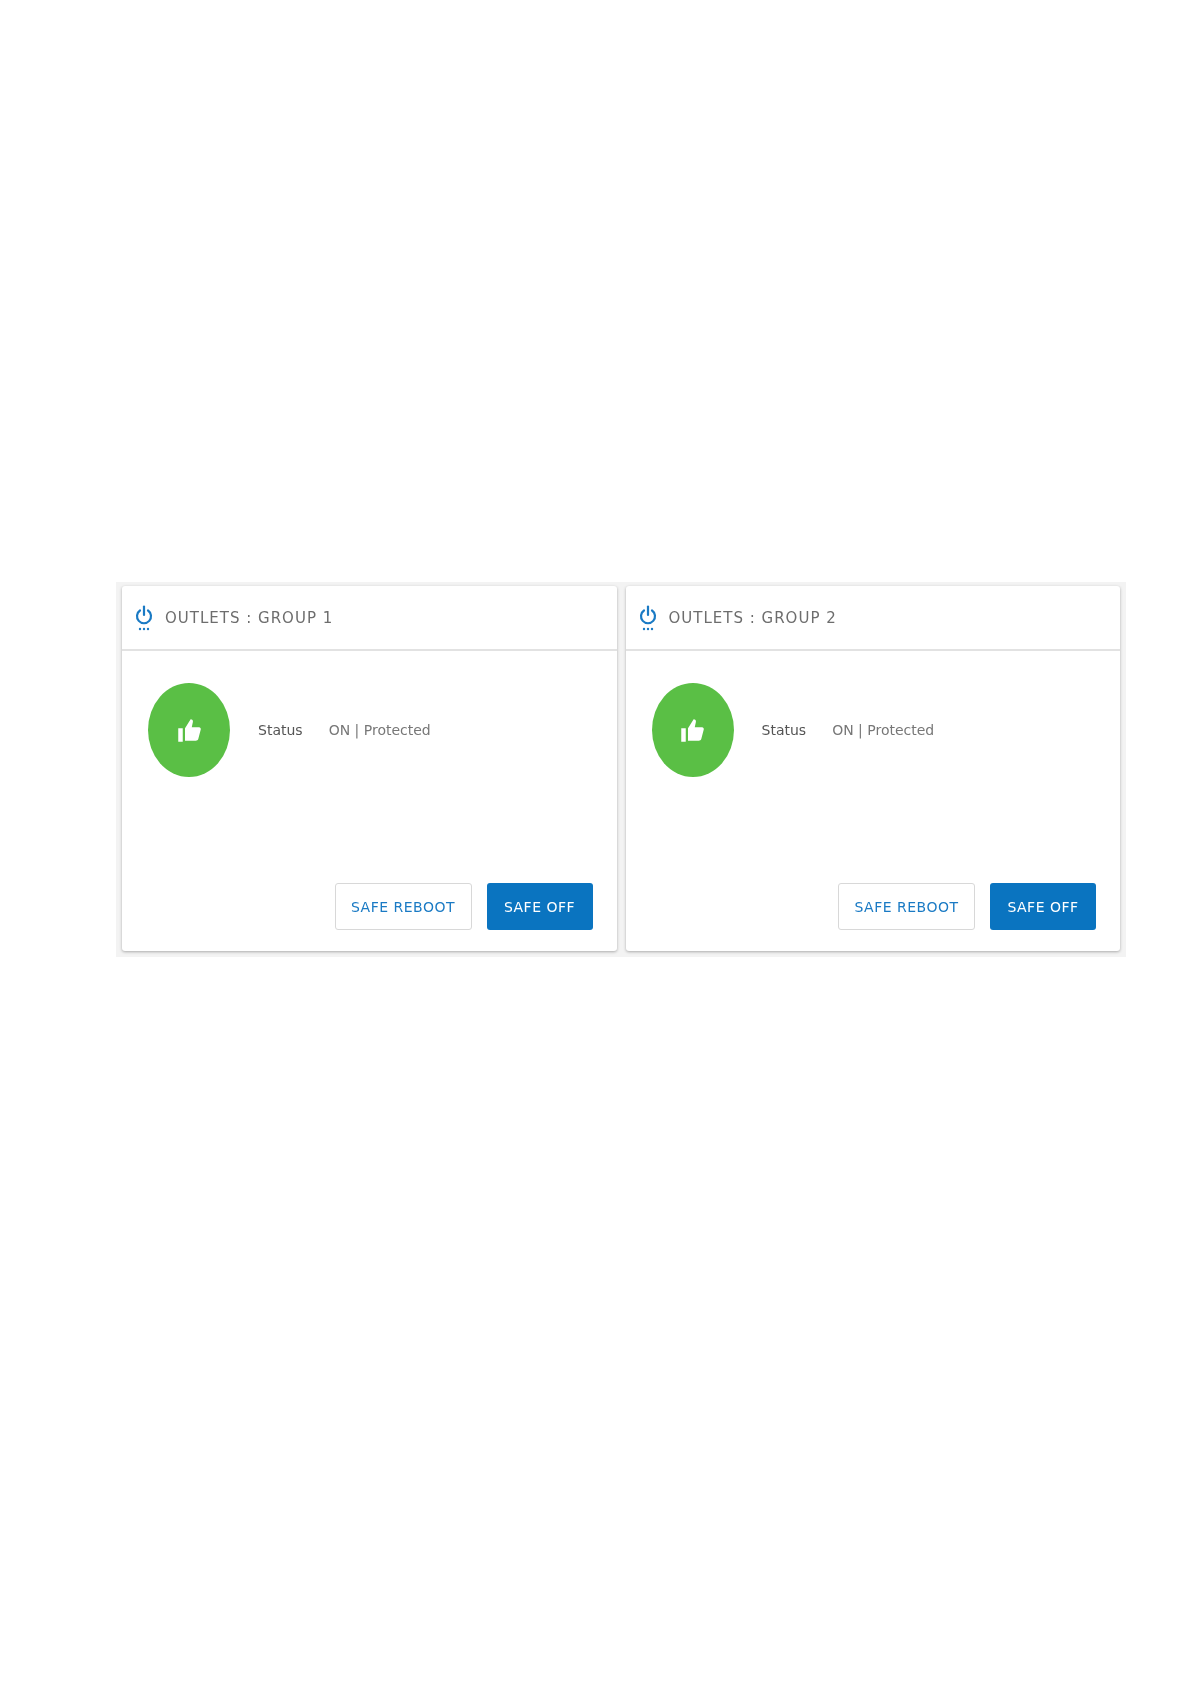 The width and height of the screenshot is (1191, 1684). Describe the element at coordinates (752, 617) in the screenshot. I see `card-title: OUTLETS : GROUP 2` at that location.